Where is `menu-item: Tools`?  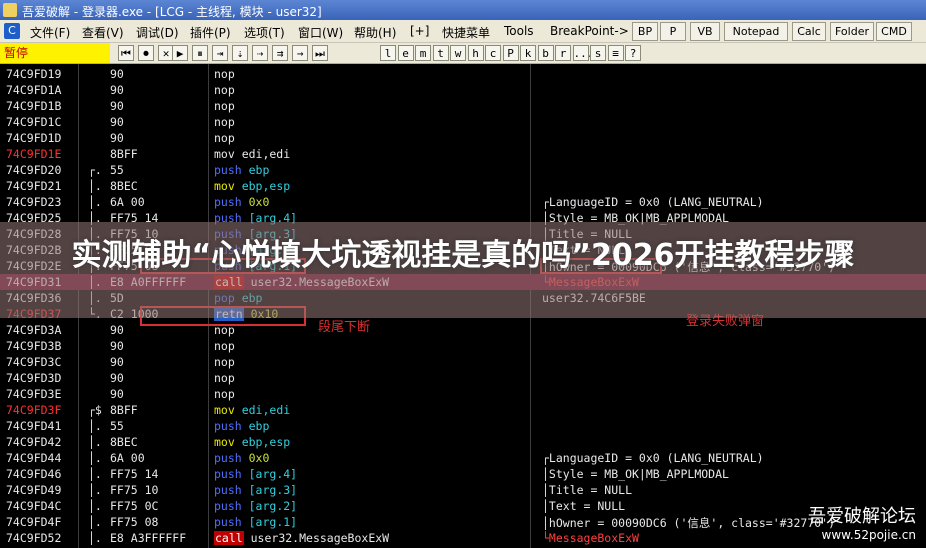
menu-item: Tools is located at coordinates (519, 31).